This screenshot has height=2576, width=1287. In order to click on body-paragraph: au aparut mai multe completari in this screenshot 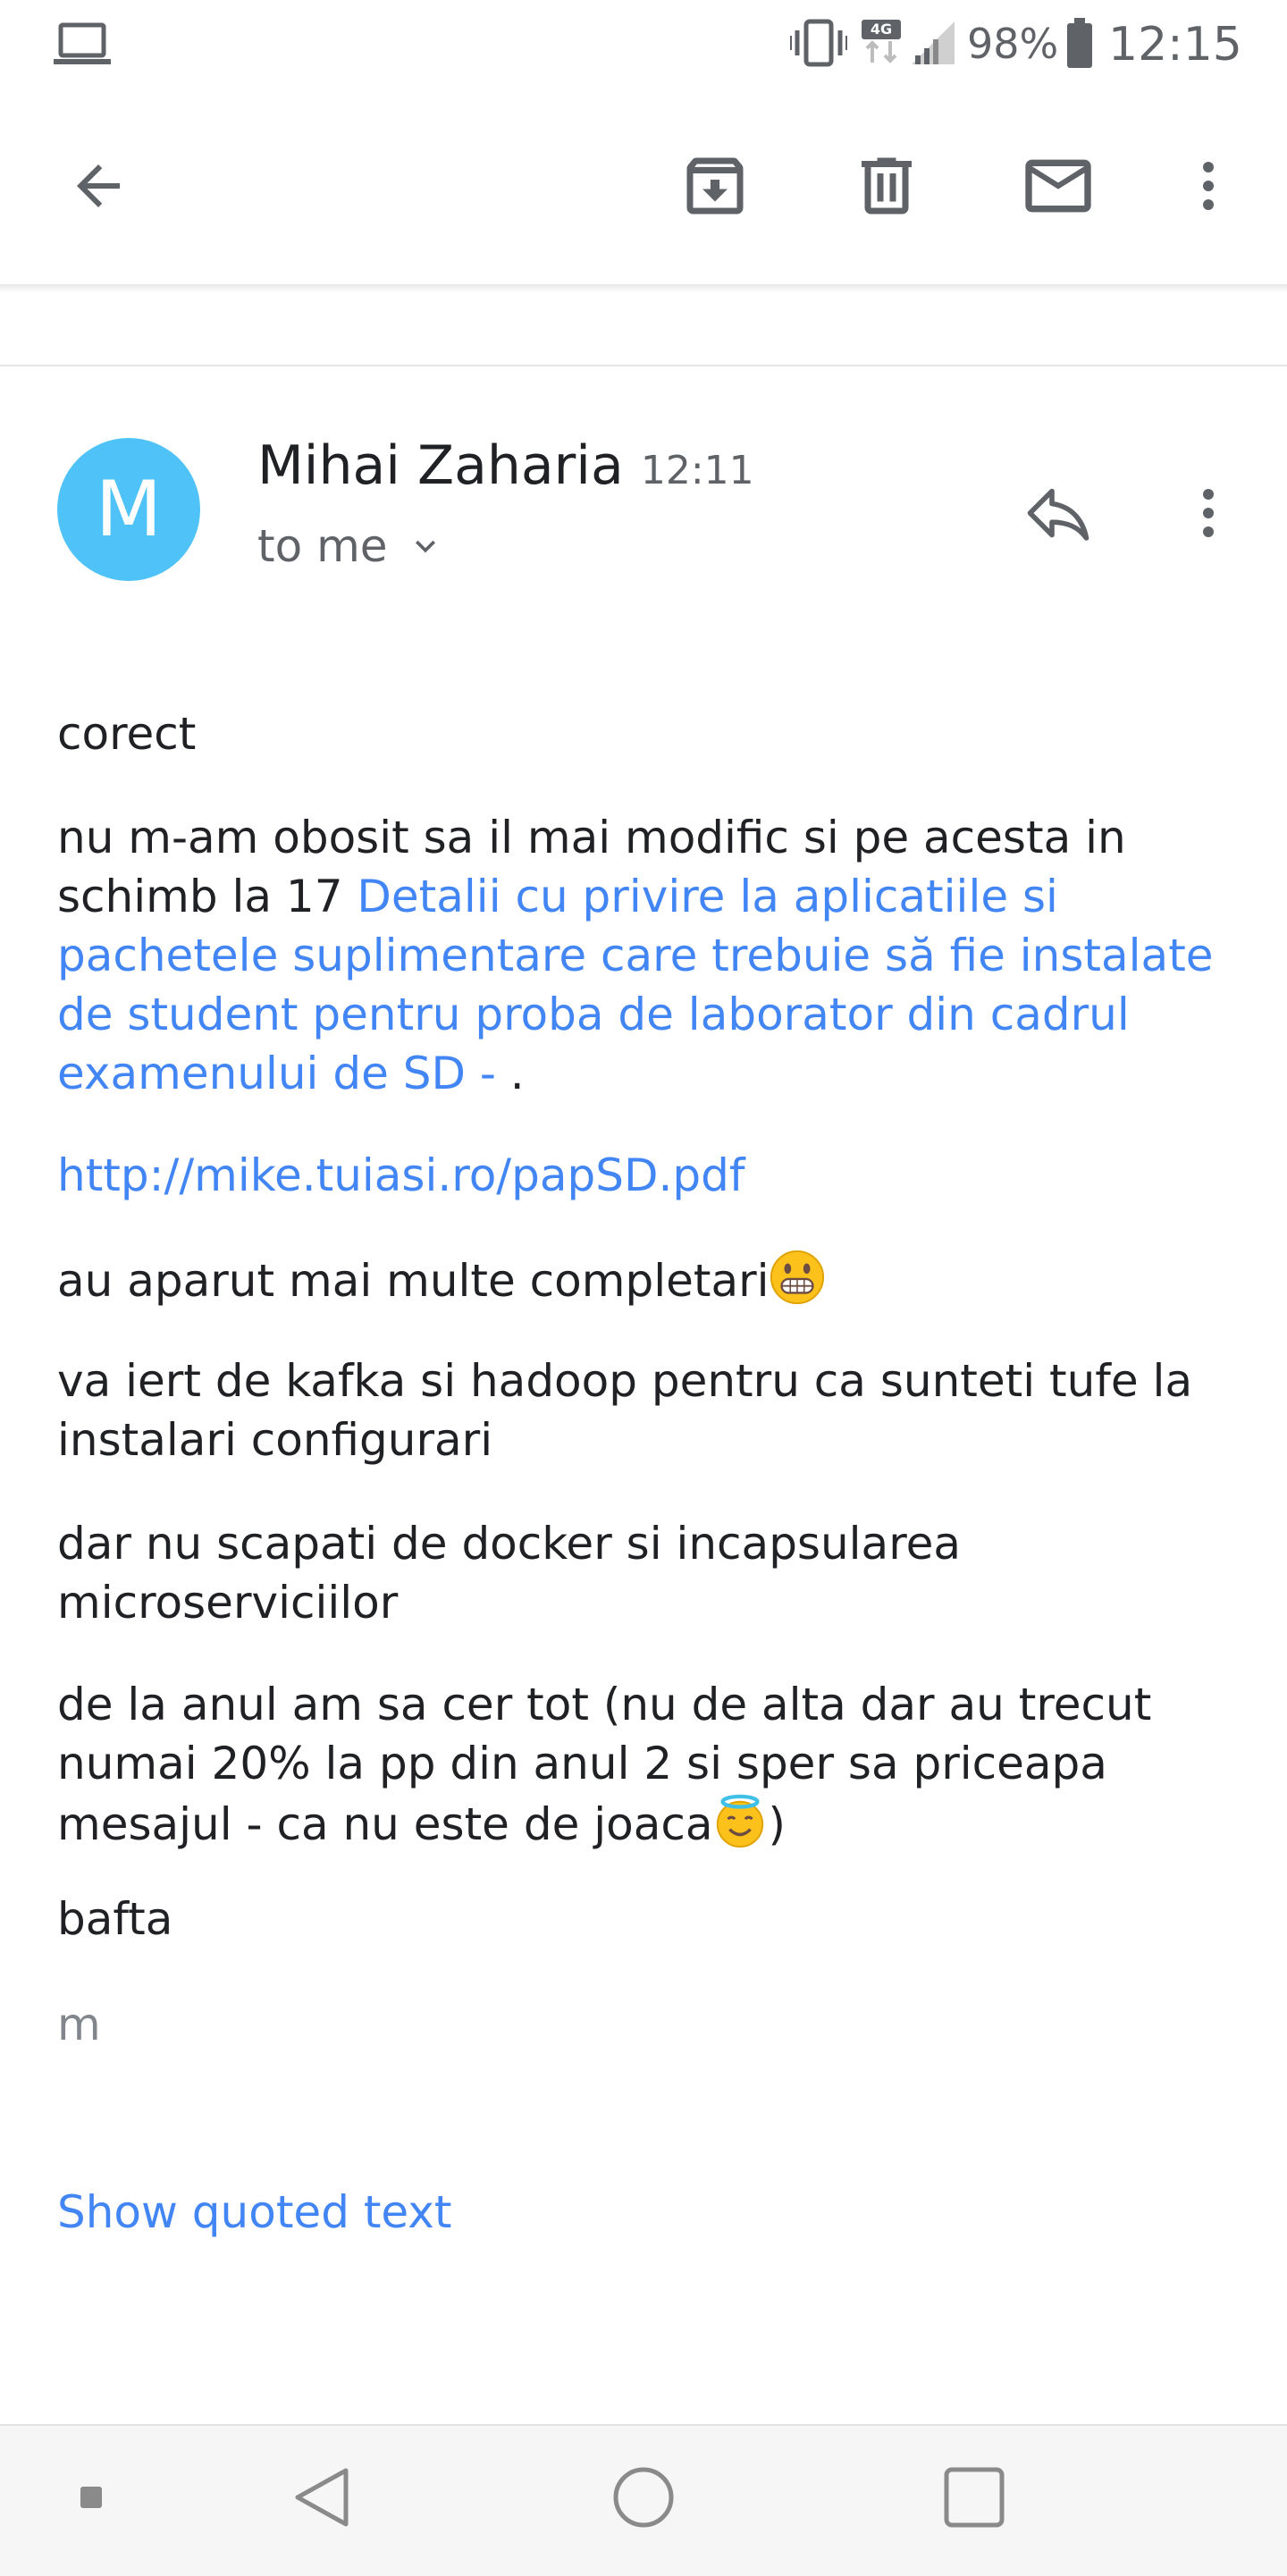, I will do `click(638, 1280)`.